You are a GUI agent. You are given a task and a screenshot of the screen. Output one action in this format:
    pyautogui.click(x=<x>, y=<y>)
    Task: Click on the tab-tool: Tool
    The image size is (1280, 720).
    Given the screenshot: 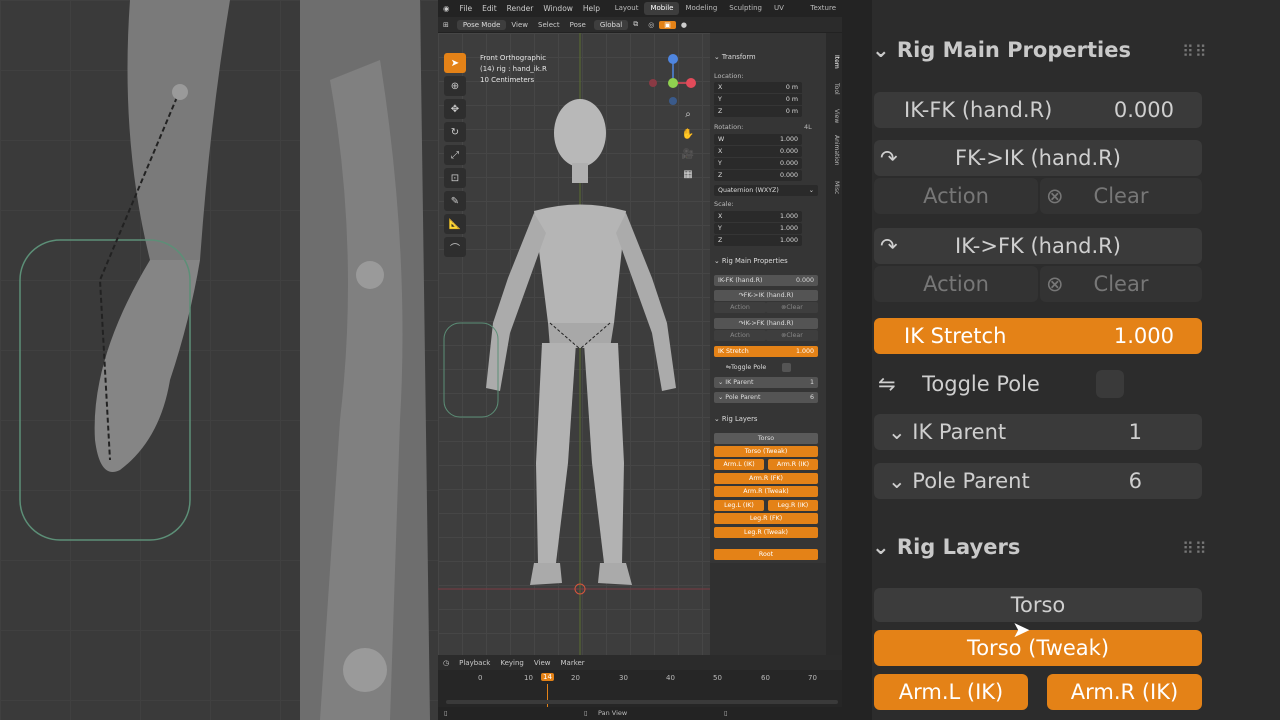 What is the action you would take?
    pyautogui.click(x=834, y=89)
    